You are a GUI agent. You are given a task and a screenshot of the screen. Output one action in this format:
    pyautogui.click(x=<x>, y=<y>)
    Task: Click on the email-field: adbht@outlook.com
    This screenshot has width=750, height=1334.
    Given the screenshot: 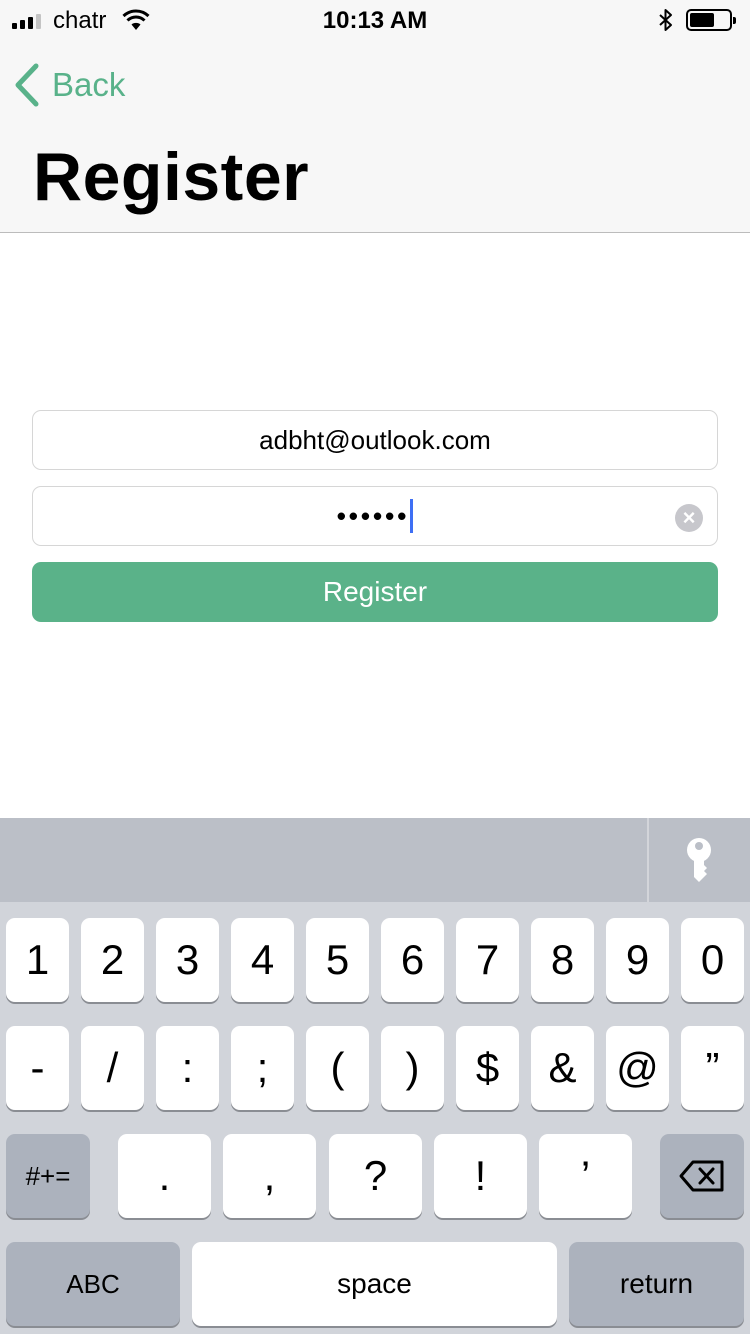 What is the action you would take?
    pyautogui.click(x=375, y=440)
    